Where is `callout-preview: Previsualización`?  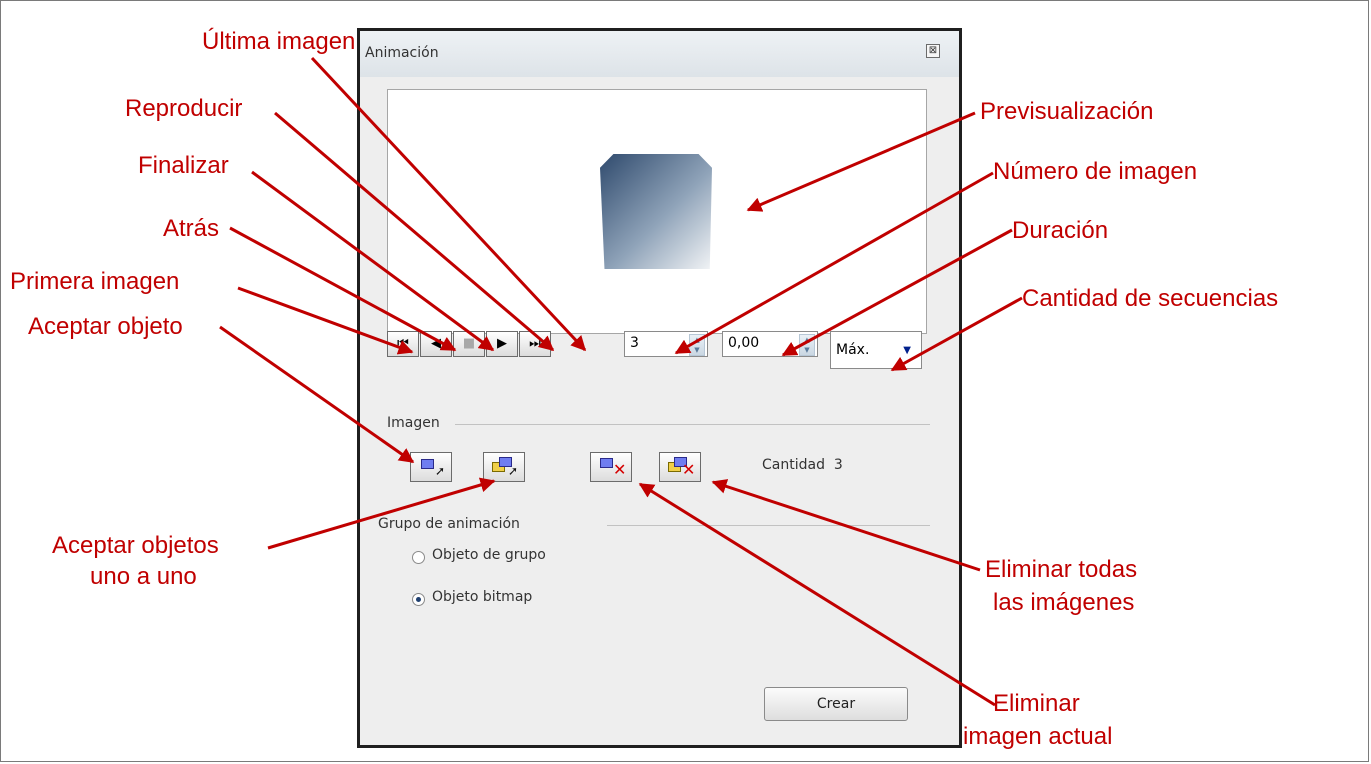
callout-preview: Previsualización is located at coordinates (1067, 111).